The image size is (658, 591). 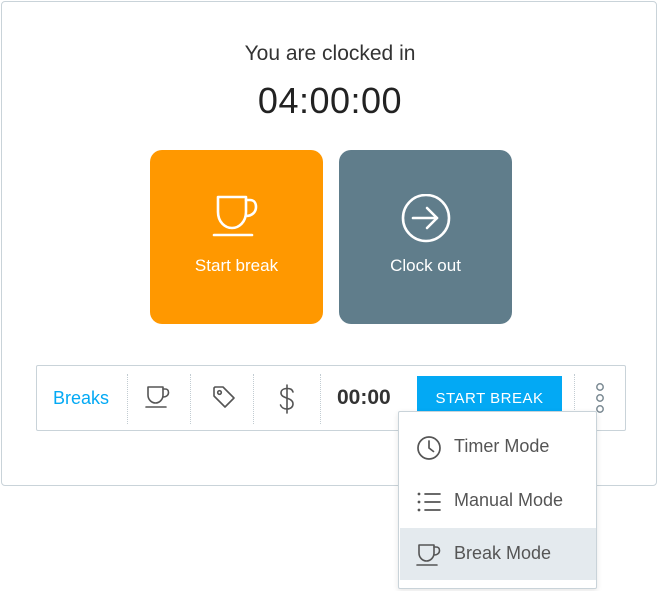 What do you see at coordinates (425, 222) in the screenshot?
I see `arrow-circle-right-icon` at bounding box center [425, 222].